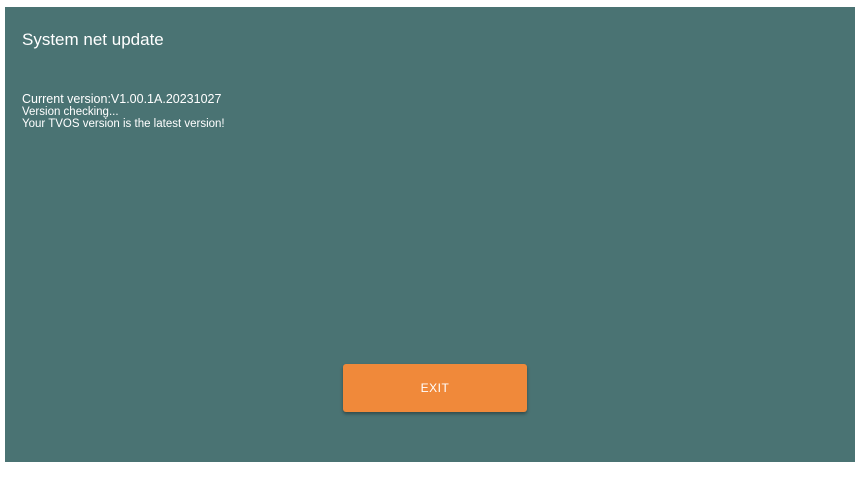 The image size is (861, 488). Describe the element at coordinates (93, 39) in the screenshot. I see `page-title: System net update` at that location.